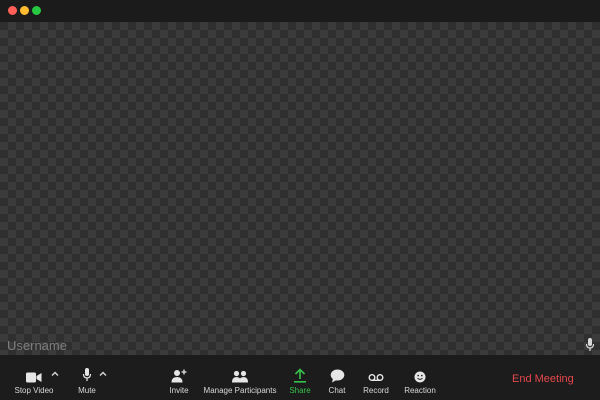  I want to click on mute-label: Mute, so click(87, 390).